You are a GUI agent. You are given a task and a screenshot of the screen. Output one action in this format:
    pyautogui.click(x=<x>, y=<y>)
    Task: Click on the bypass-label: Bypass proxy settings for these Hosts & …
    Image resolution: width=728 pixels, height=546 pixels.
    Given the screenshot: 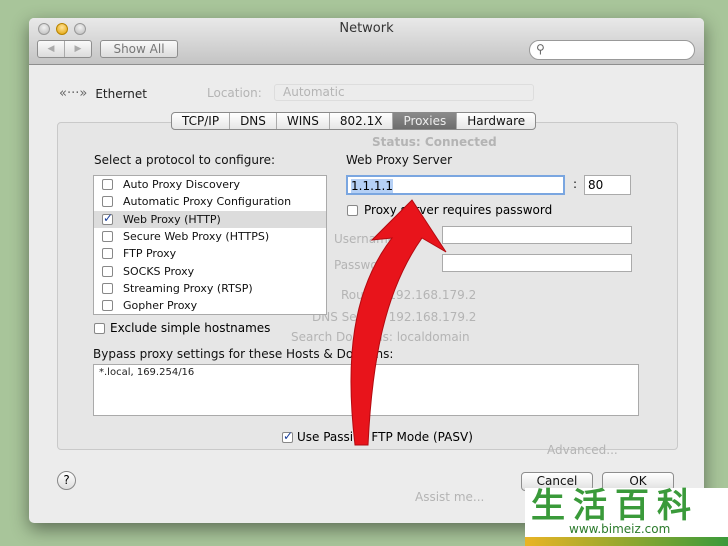 What is the action you would take?
    pyautogui.click(x=243, y=354)
    